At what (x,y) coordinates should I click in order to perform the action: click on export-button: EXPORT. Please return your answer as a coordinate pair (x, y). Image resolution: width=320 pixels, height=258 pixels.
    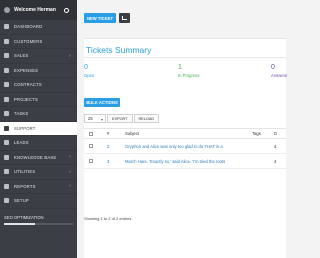
    Looking at the image, I should click on (120, 118).